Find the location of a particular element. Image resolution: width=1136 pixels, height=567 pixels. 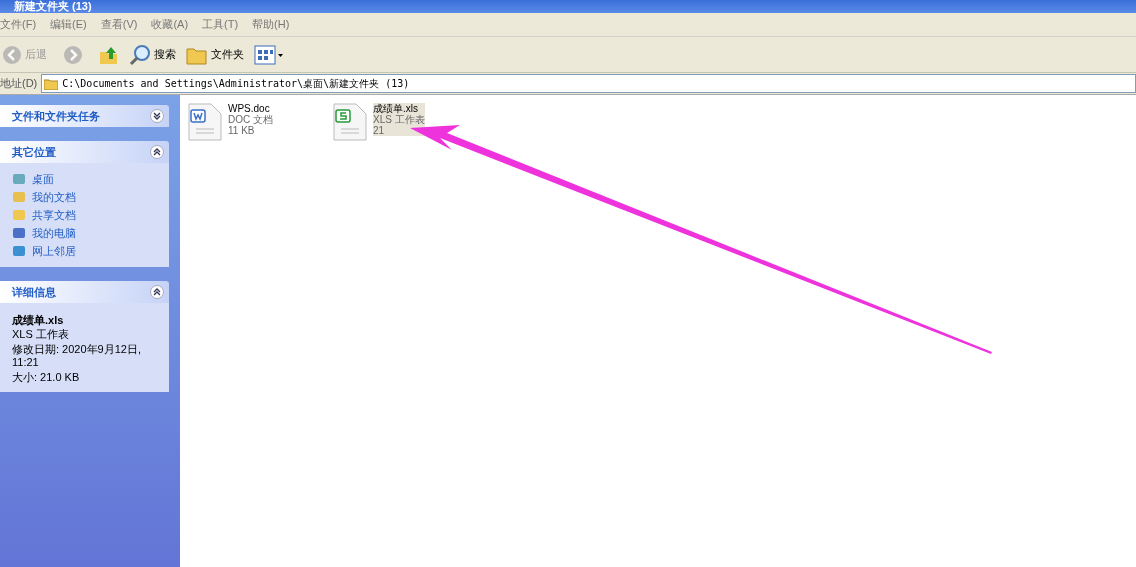

menu-item: 文件(F) is located at coordinates (18, 24).